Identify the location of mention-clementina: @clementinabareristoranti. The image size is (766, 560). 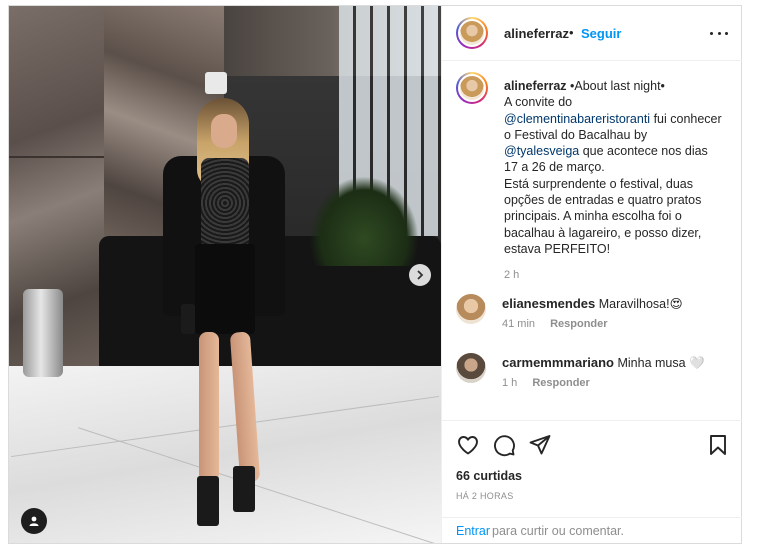
(577, 119).